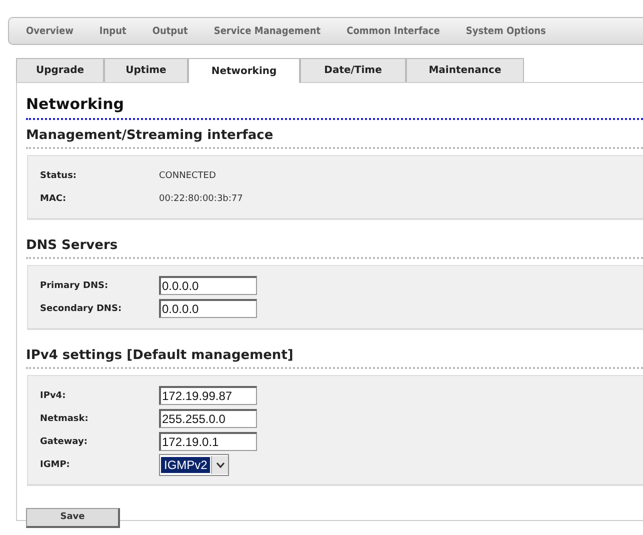  What do you see at coordinates (55, 465) in the screenshot?
I see `field-label: IGMP:` at bounding box center [55, 465].